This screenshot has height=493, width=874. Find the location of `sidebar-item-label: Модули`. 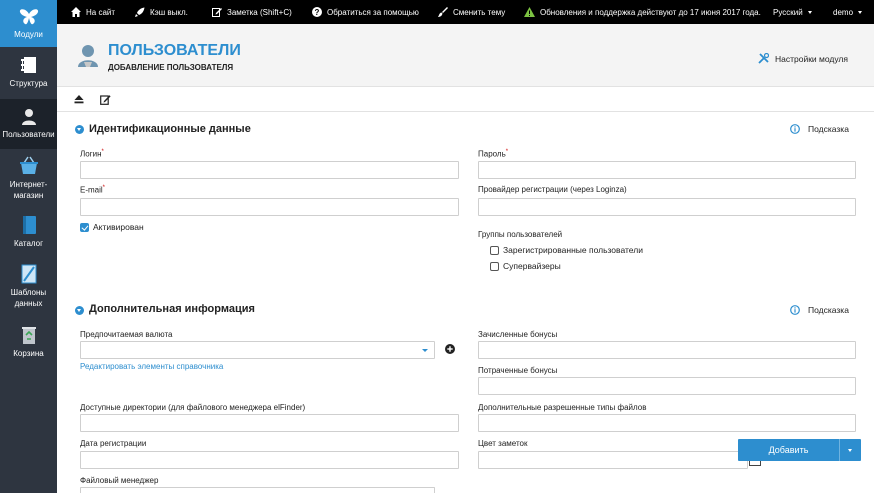

sidebar-item-label: Модули is located at coordinates (28, 34).